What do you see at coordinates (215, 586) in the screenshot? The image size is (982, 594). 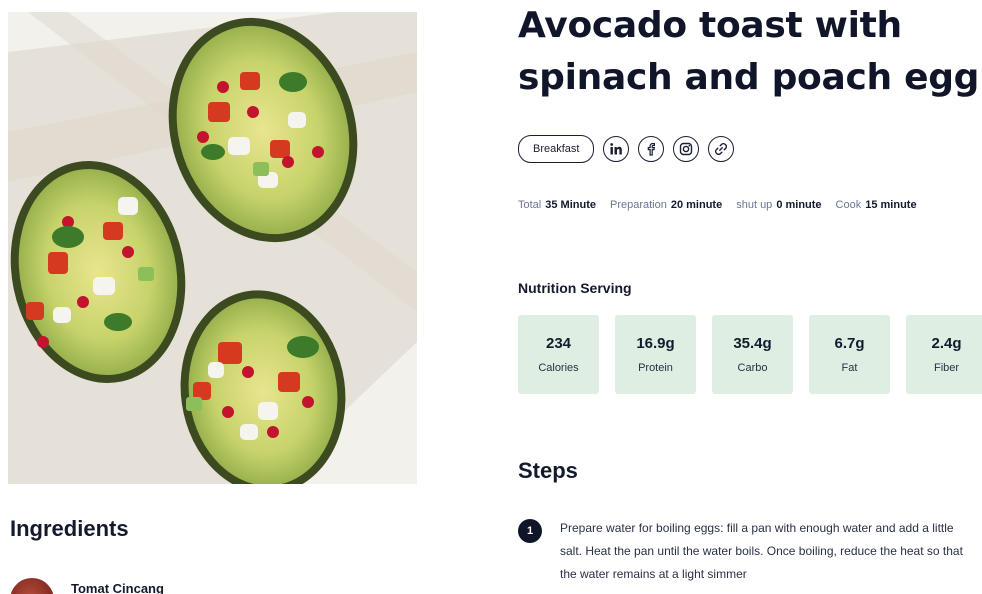 I see `ingredient-item: Tomat Cincang` at bounding box center [215, 586].